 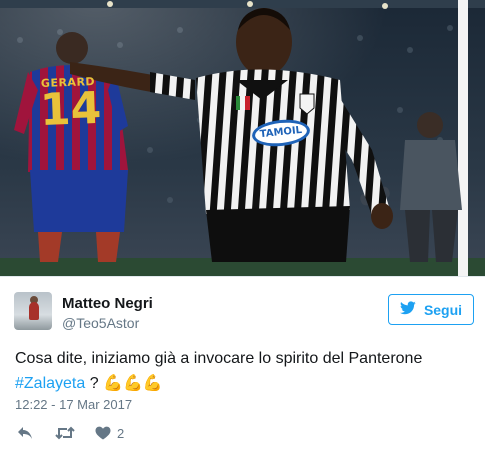 What do you see at coordinates (121, 433) in the screenshot?
I see `like-count: 2` at bounding box center [121, 433].